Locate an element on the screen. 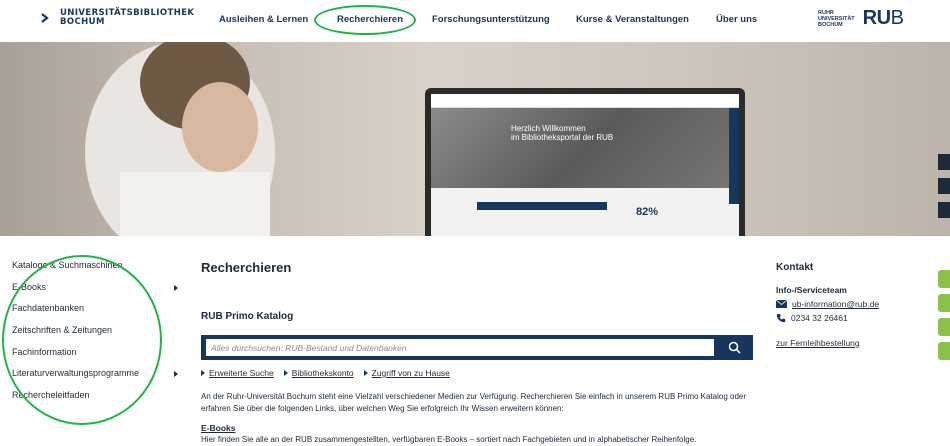  email-link: ub-information@rub.de is located at coordinates (835, 304).